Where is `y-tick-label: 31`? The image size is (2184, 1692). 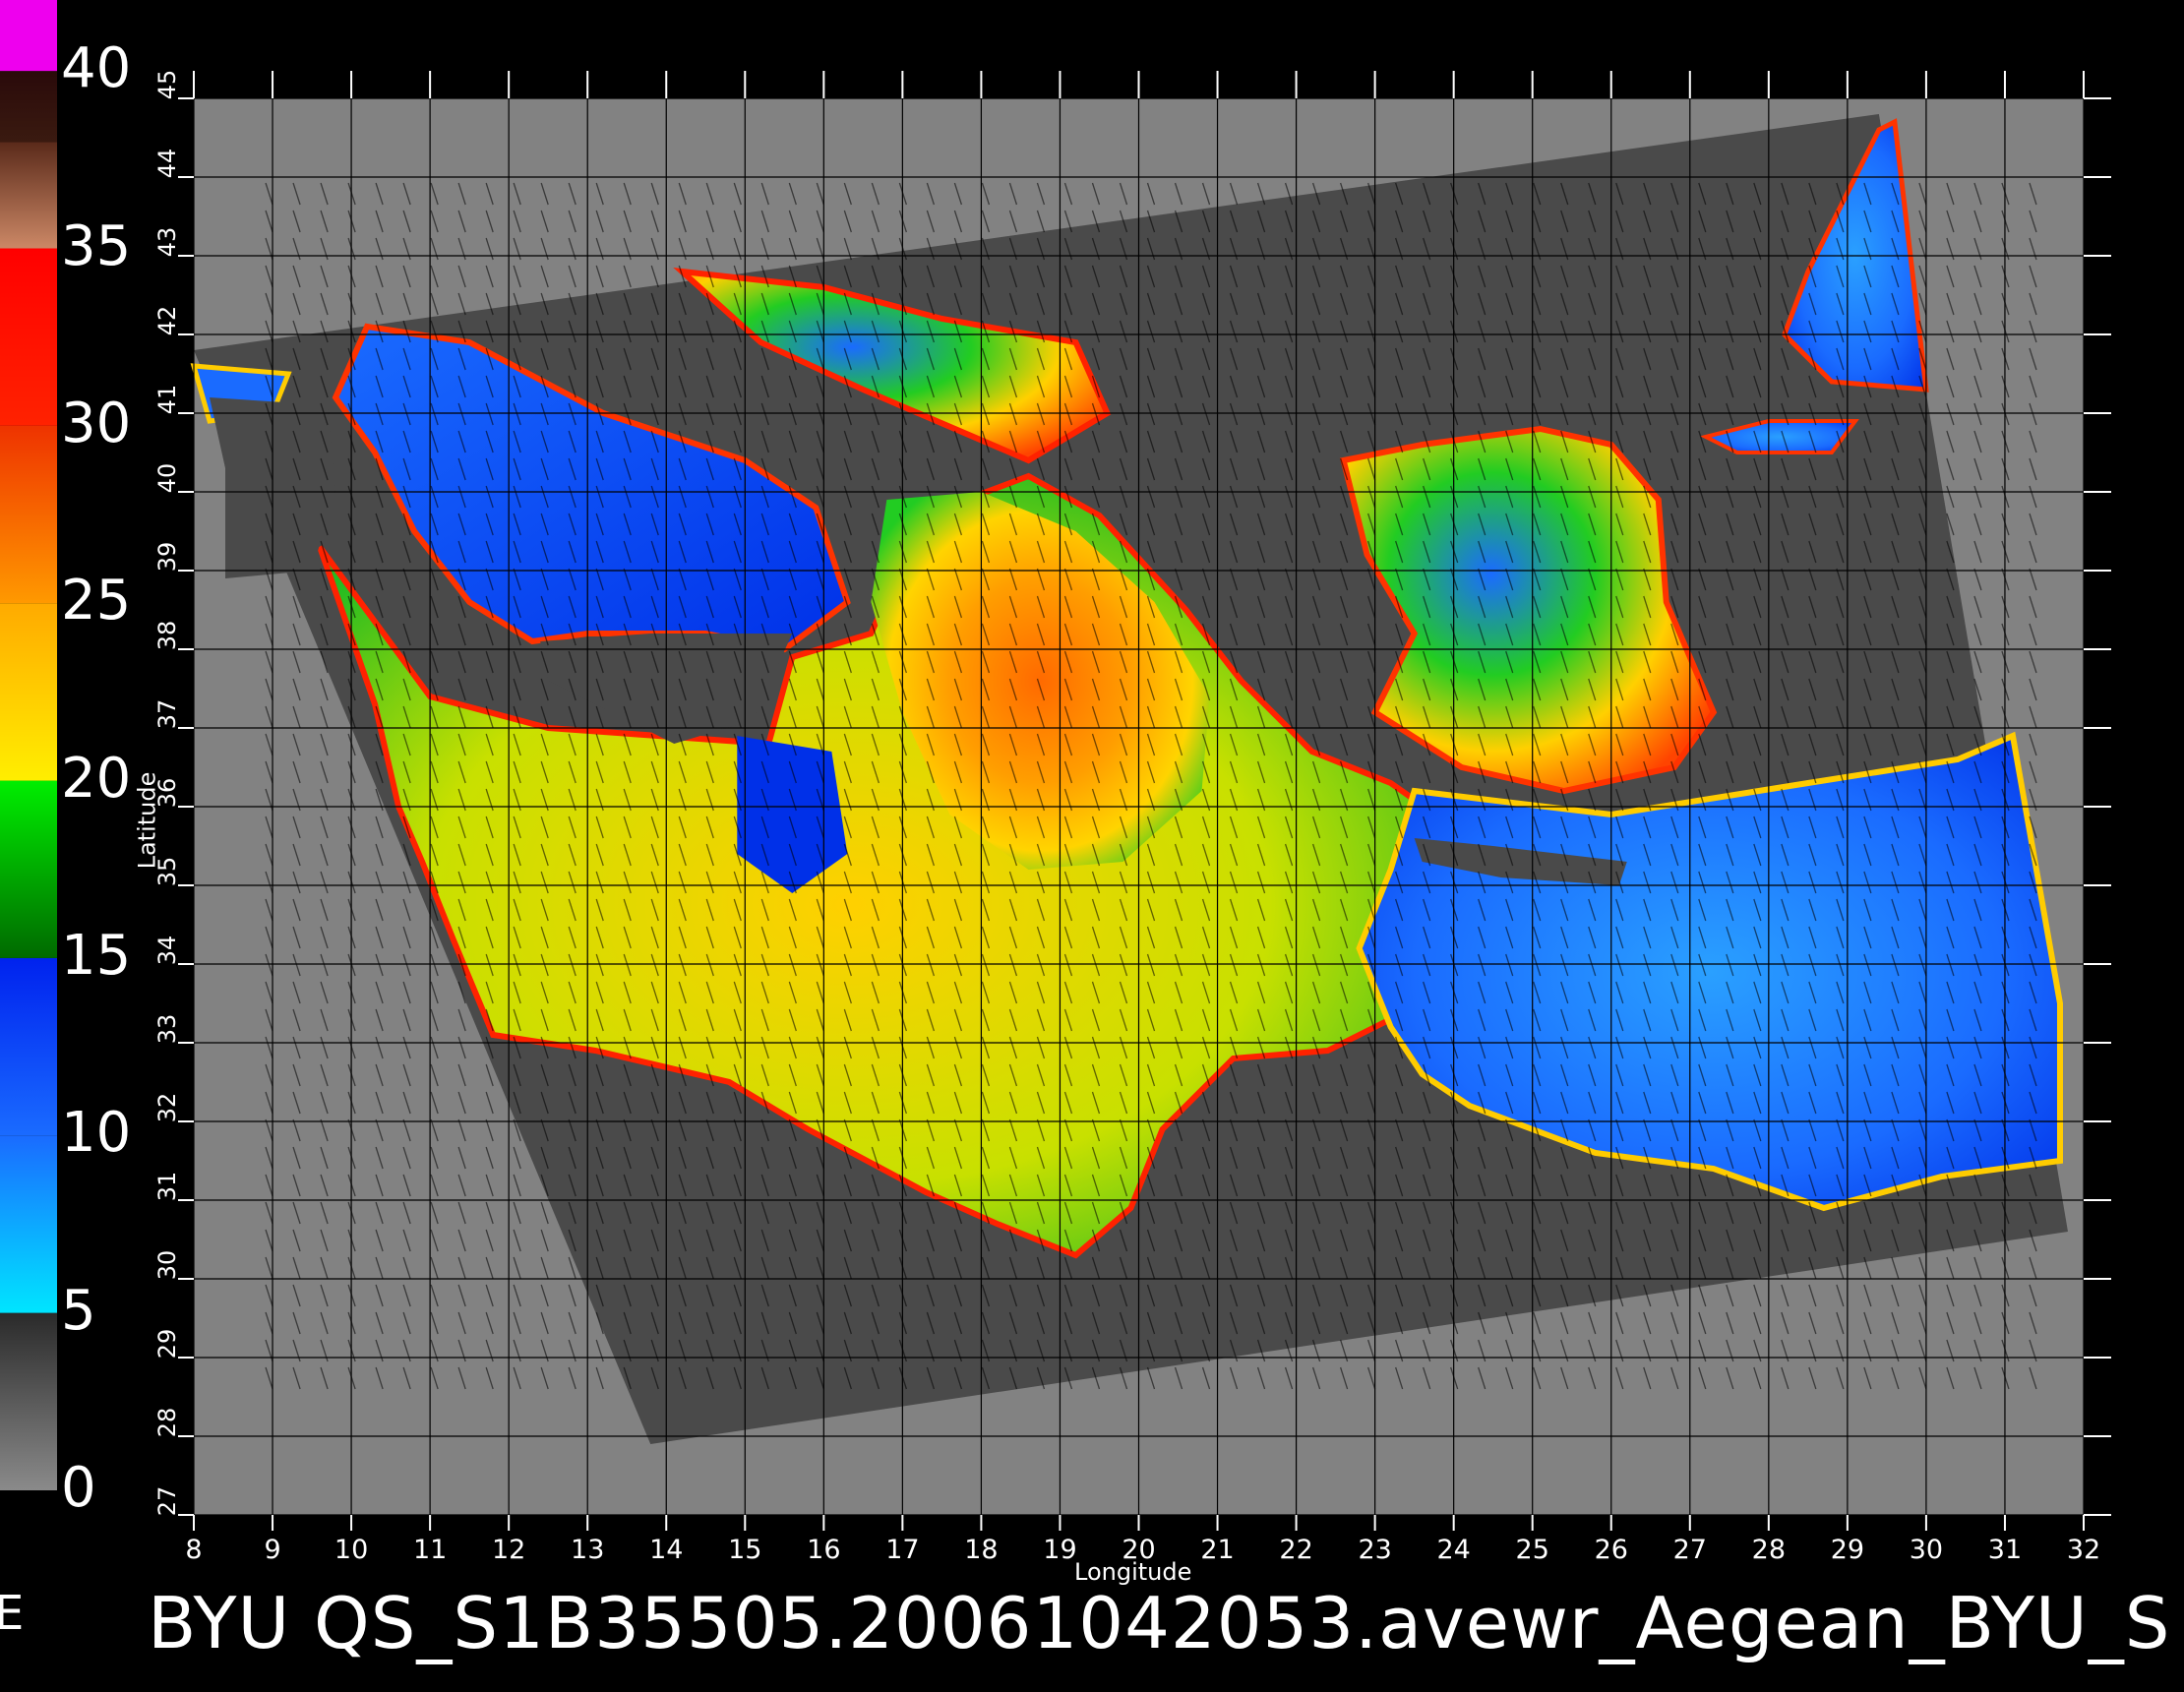 y-tick-label: 31 is located at coordinates (167, 1186).